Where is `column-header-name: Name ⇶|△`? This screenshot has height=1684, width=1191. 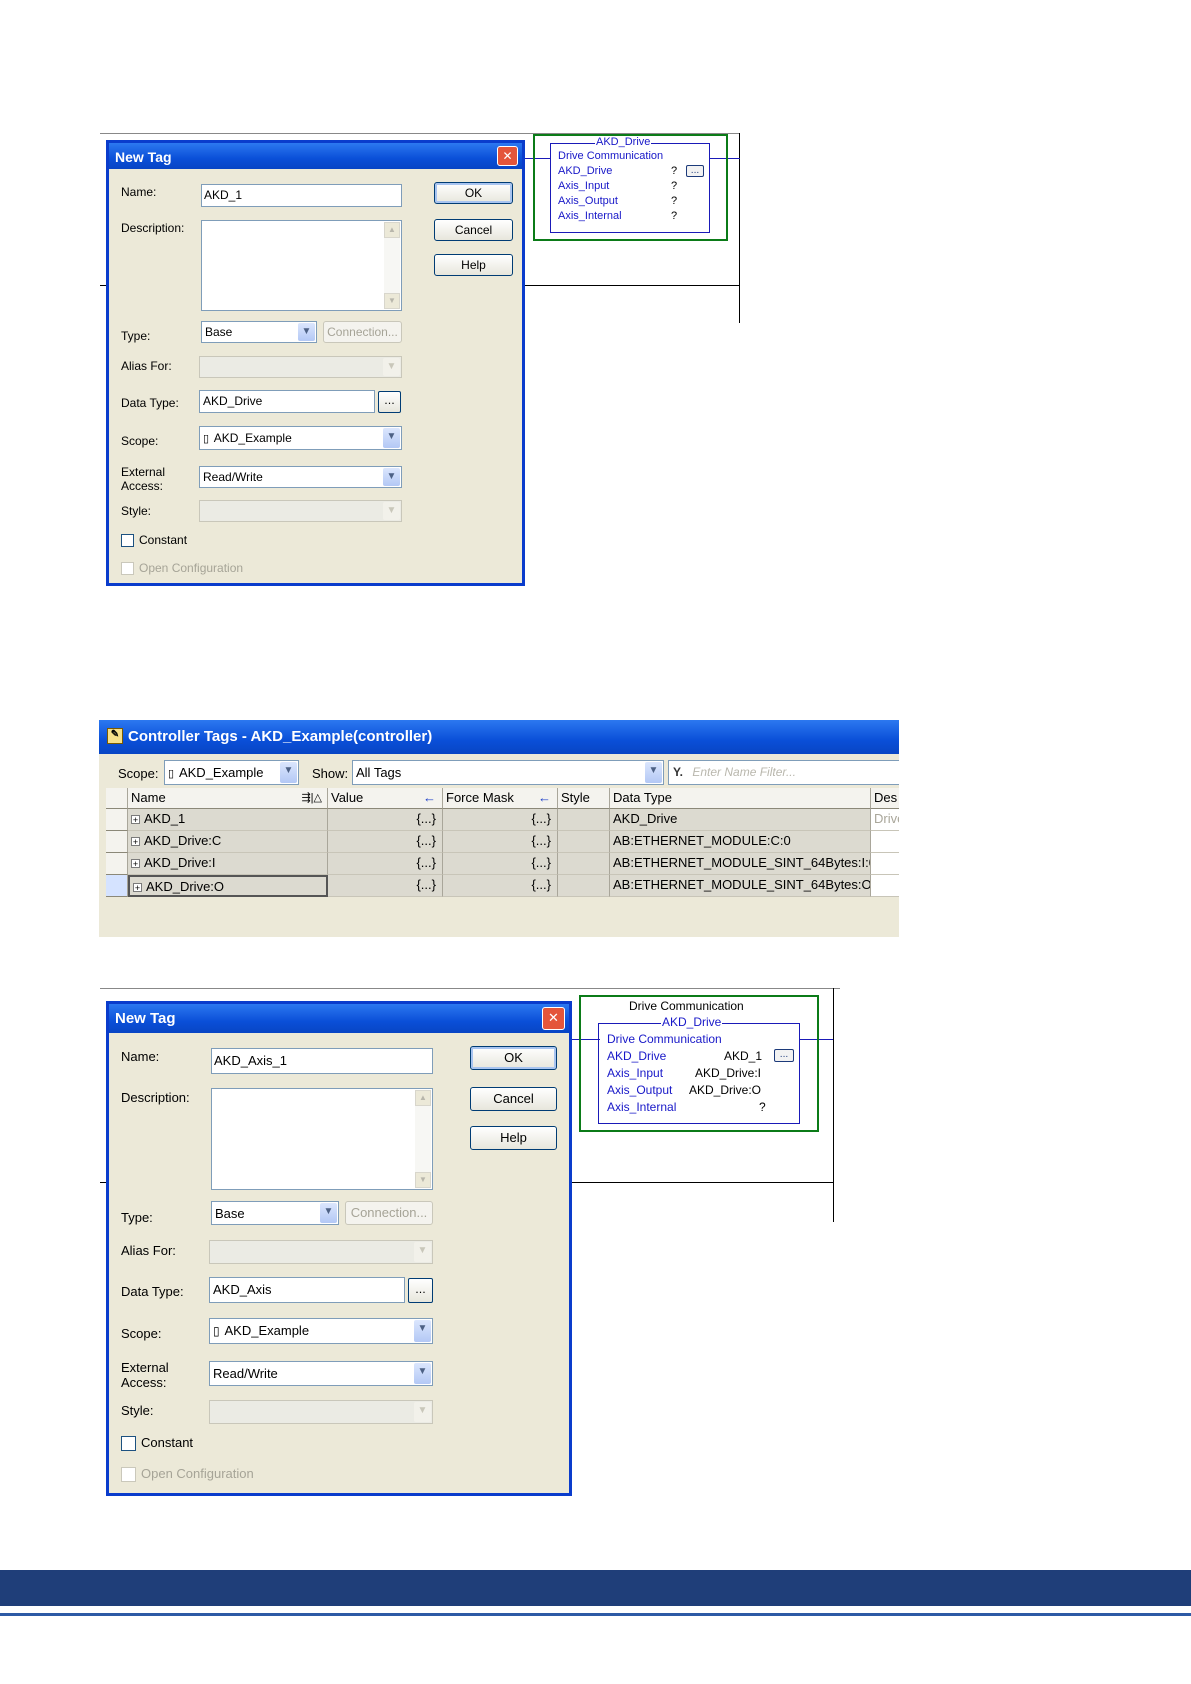
column-header-name: Name ⇶|△ is located at coordinates (228, 798).